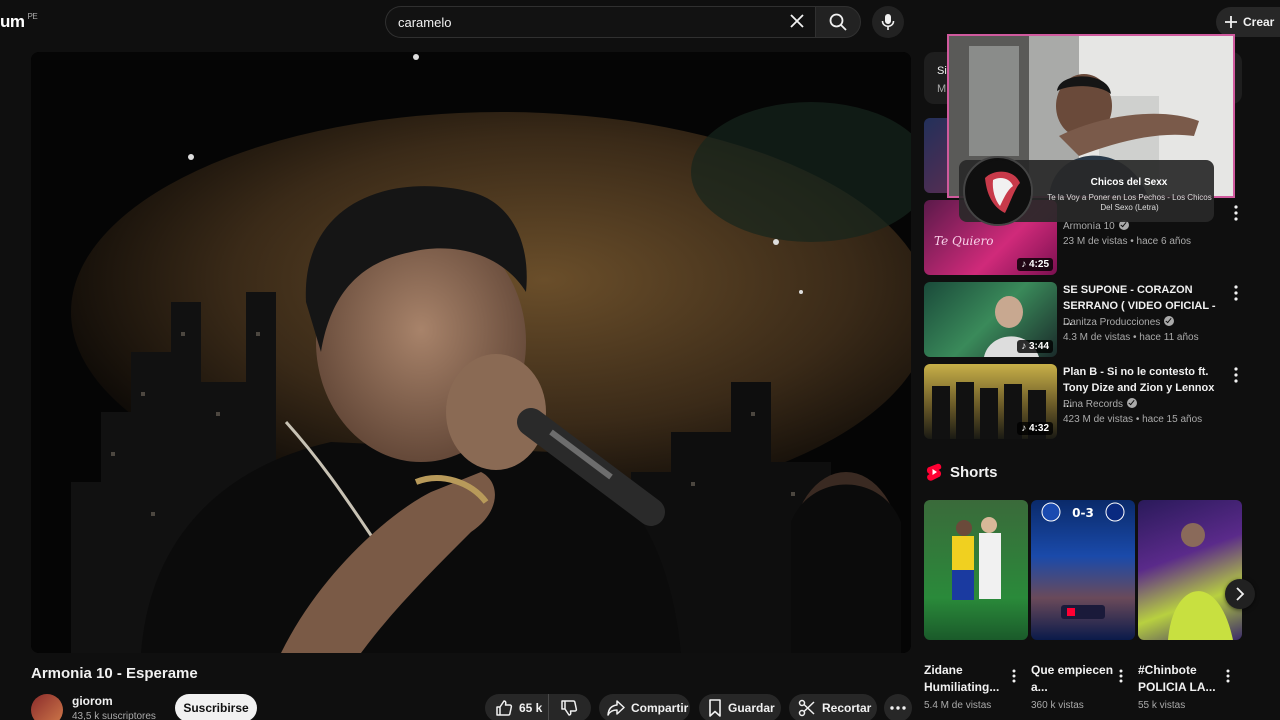 The image size is (1280, 720). I want to click on channel-name: Danitza Producciones, so click(1119, 322).